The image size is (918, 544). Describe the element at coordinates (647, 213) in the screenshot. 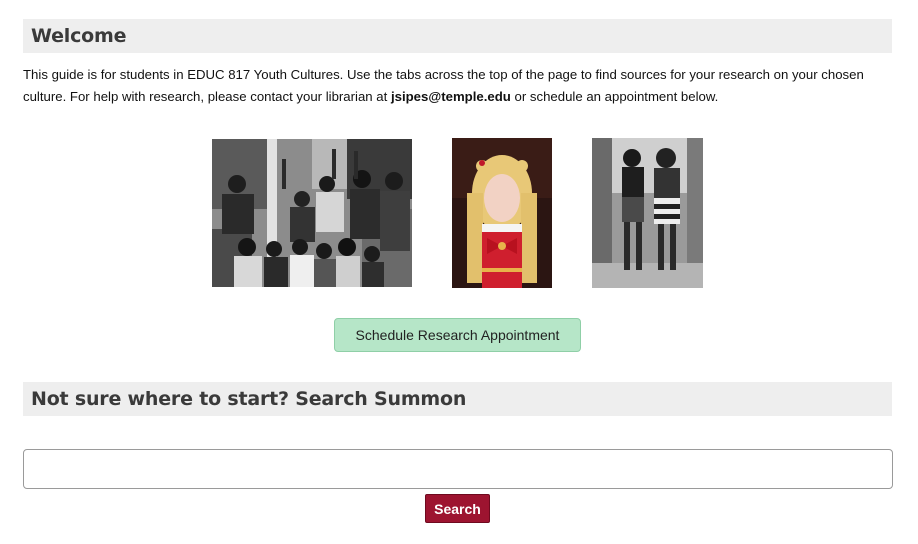

I see `two-girls-walking-photo` at that location.